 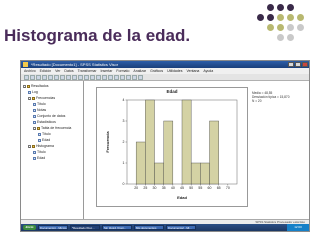 What do you see at coordinates (29, 227) in the screenshot?
I see `start-button: Inicio` at bounding box center [29, 227].